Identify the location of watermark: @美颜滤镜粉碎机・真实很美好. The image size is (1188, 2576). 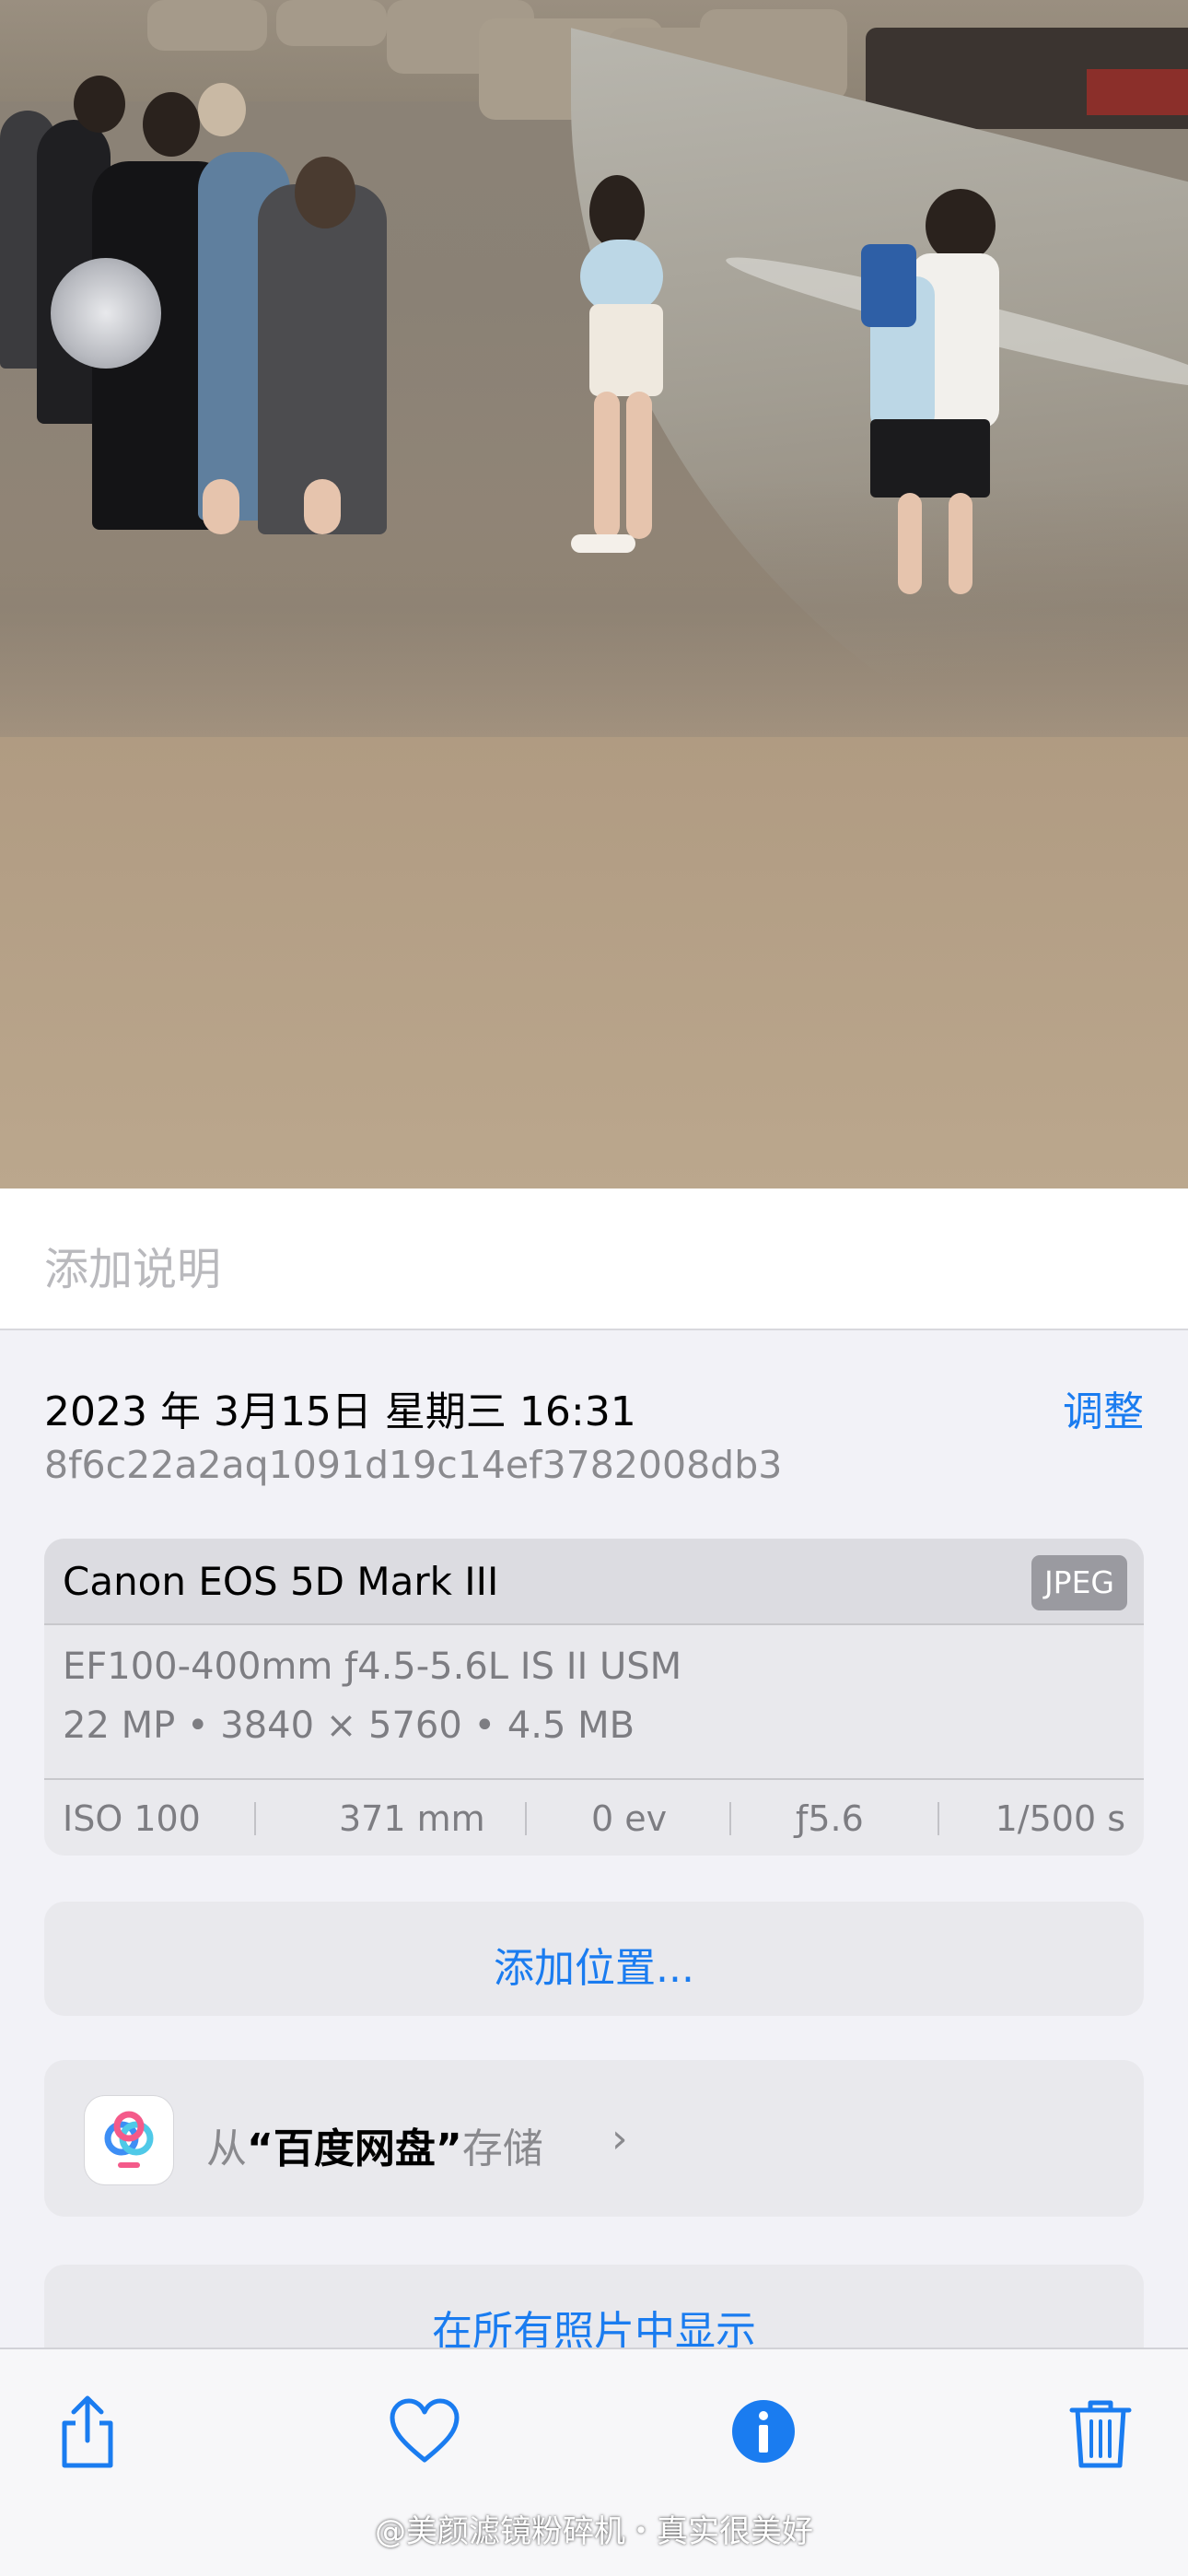
(594, 2531).